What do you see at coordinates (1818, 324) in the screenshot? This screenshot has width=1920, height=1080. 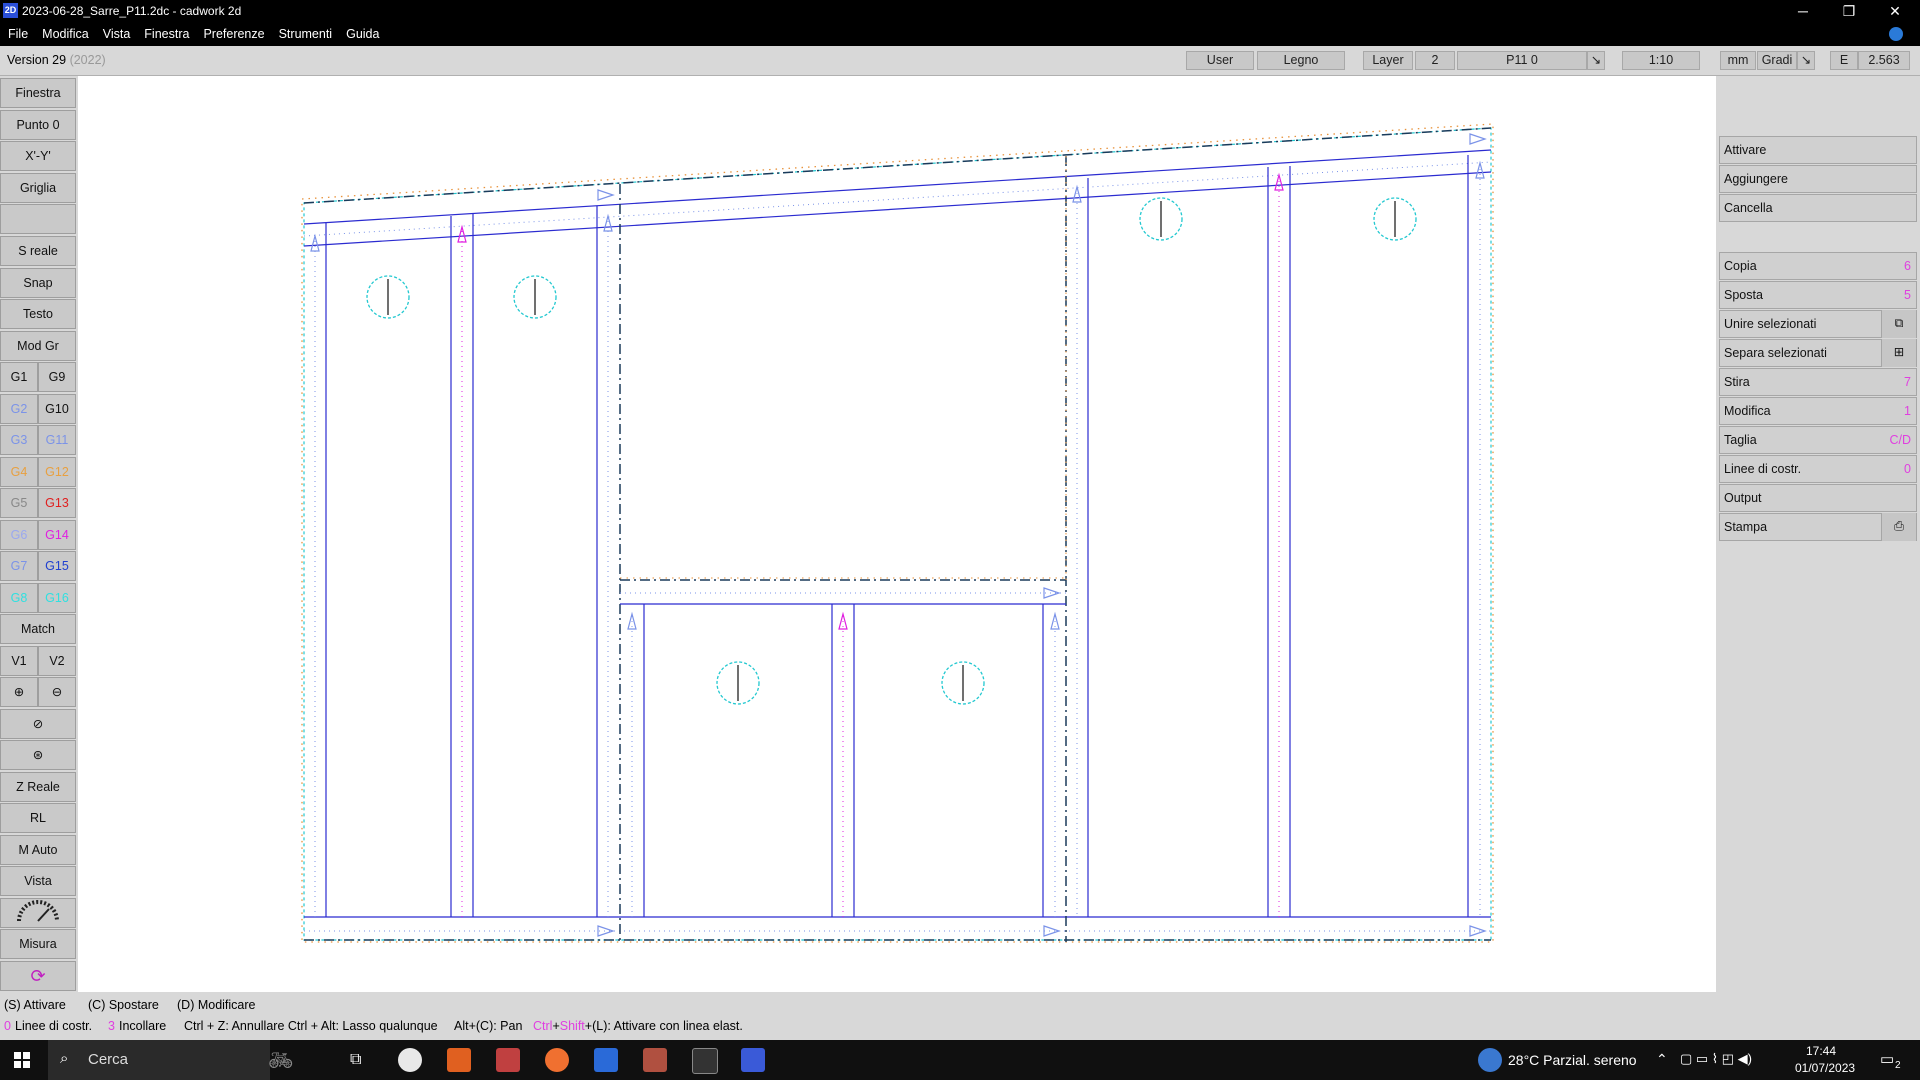 I see `unire-button: Unire selezionati ⧉` at bounding box center [1818, 324].